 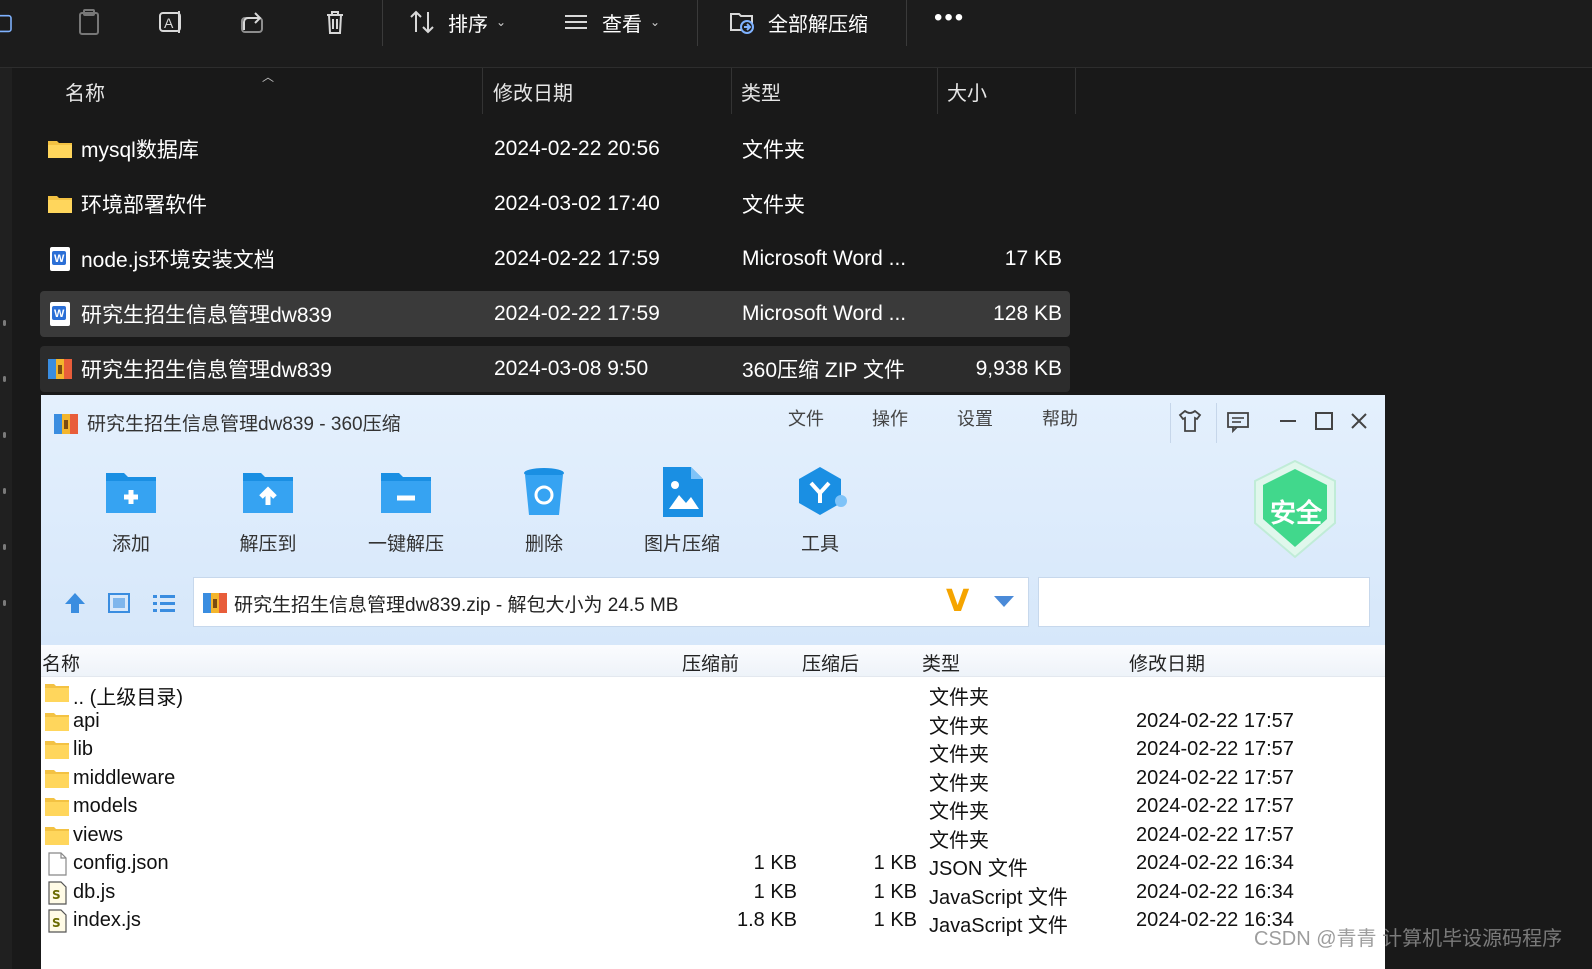 I want to click on paste-icon, so click(x=89, y=22).